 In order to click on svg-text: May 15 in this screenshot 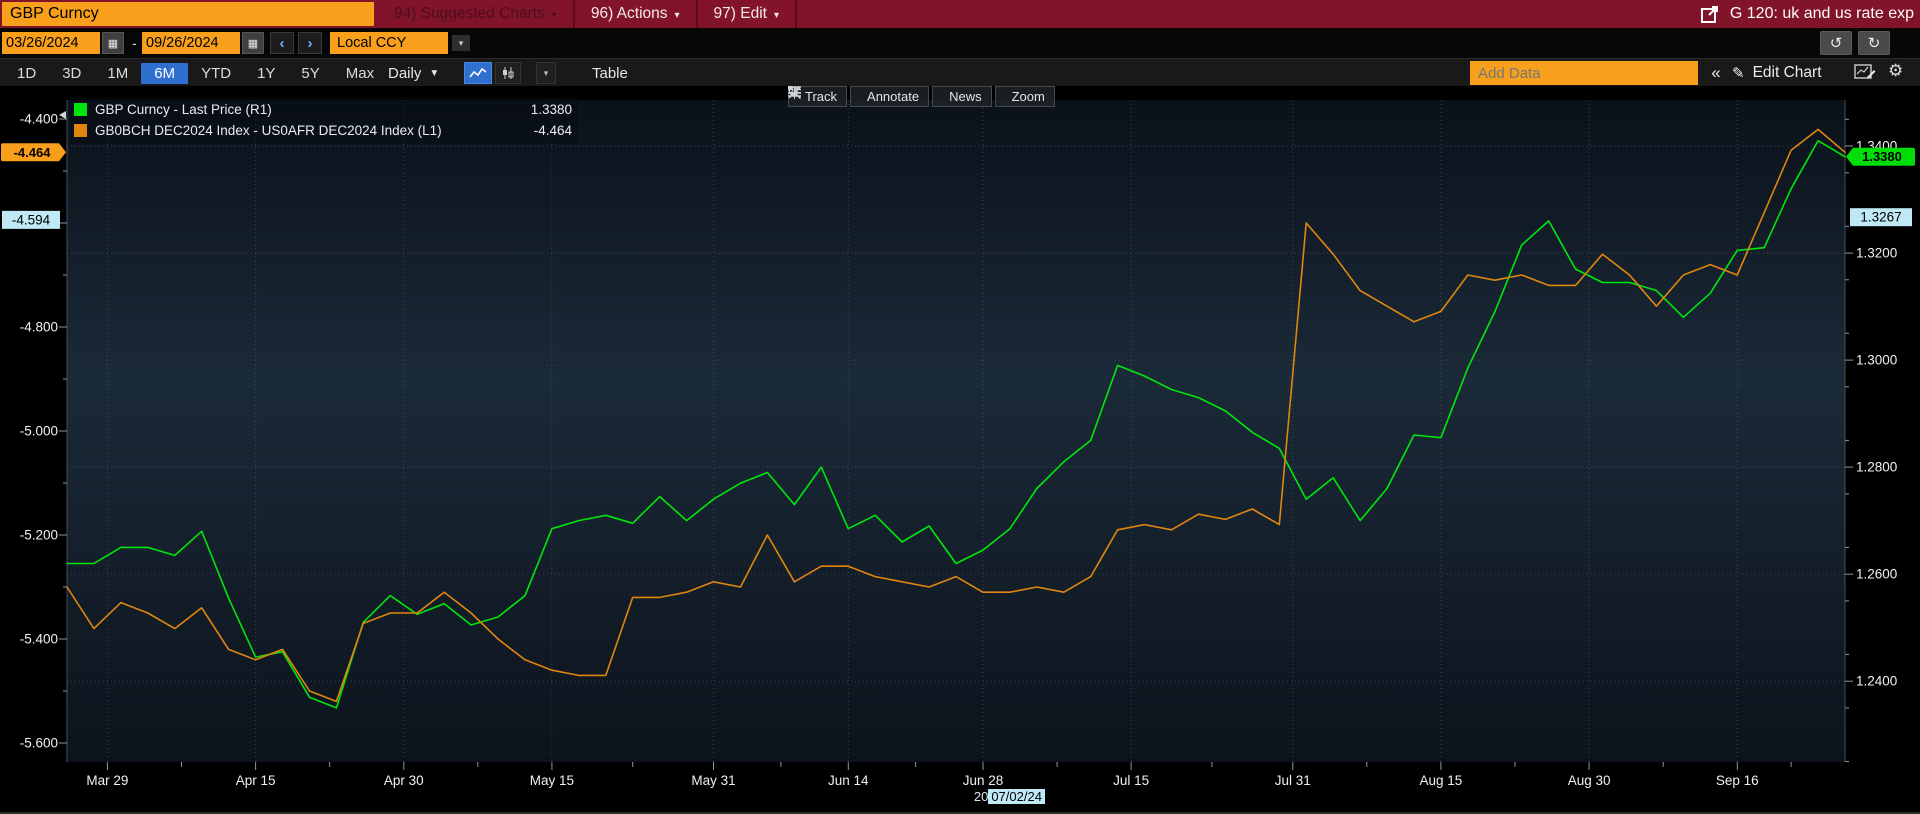, I will do `click(552, 780)`.